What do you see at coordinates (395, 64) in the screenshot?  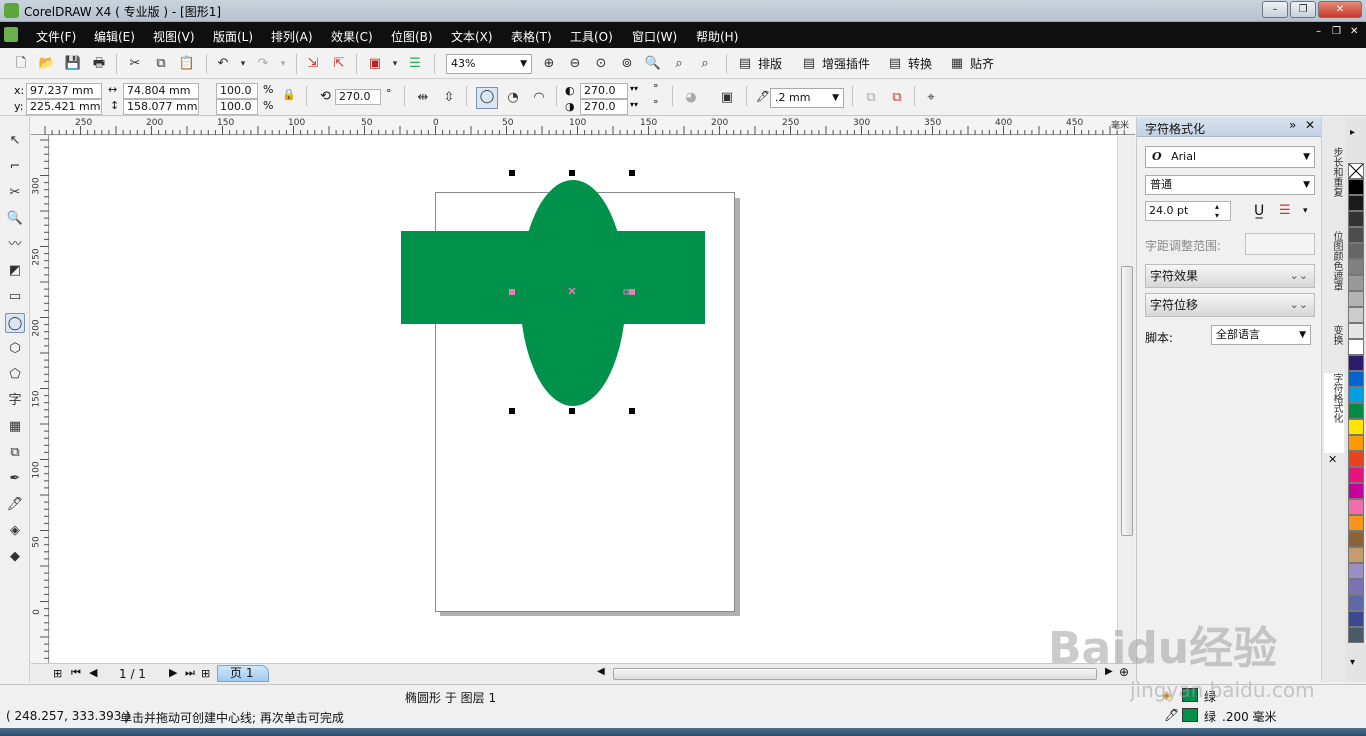 I see `launcher-dropdown-icon: ▾` at bounding box center [395, 64].